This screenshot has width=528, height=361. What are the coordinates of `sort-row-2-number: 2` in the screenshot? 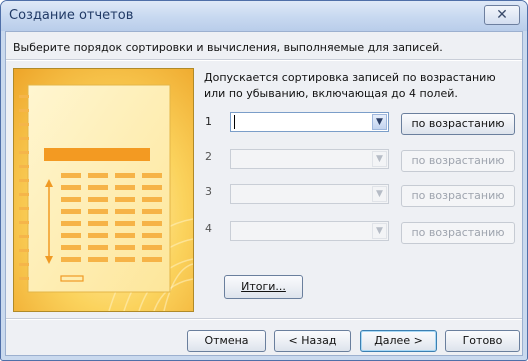 It's located at (208, 156).